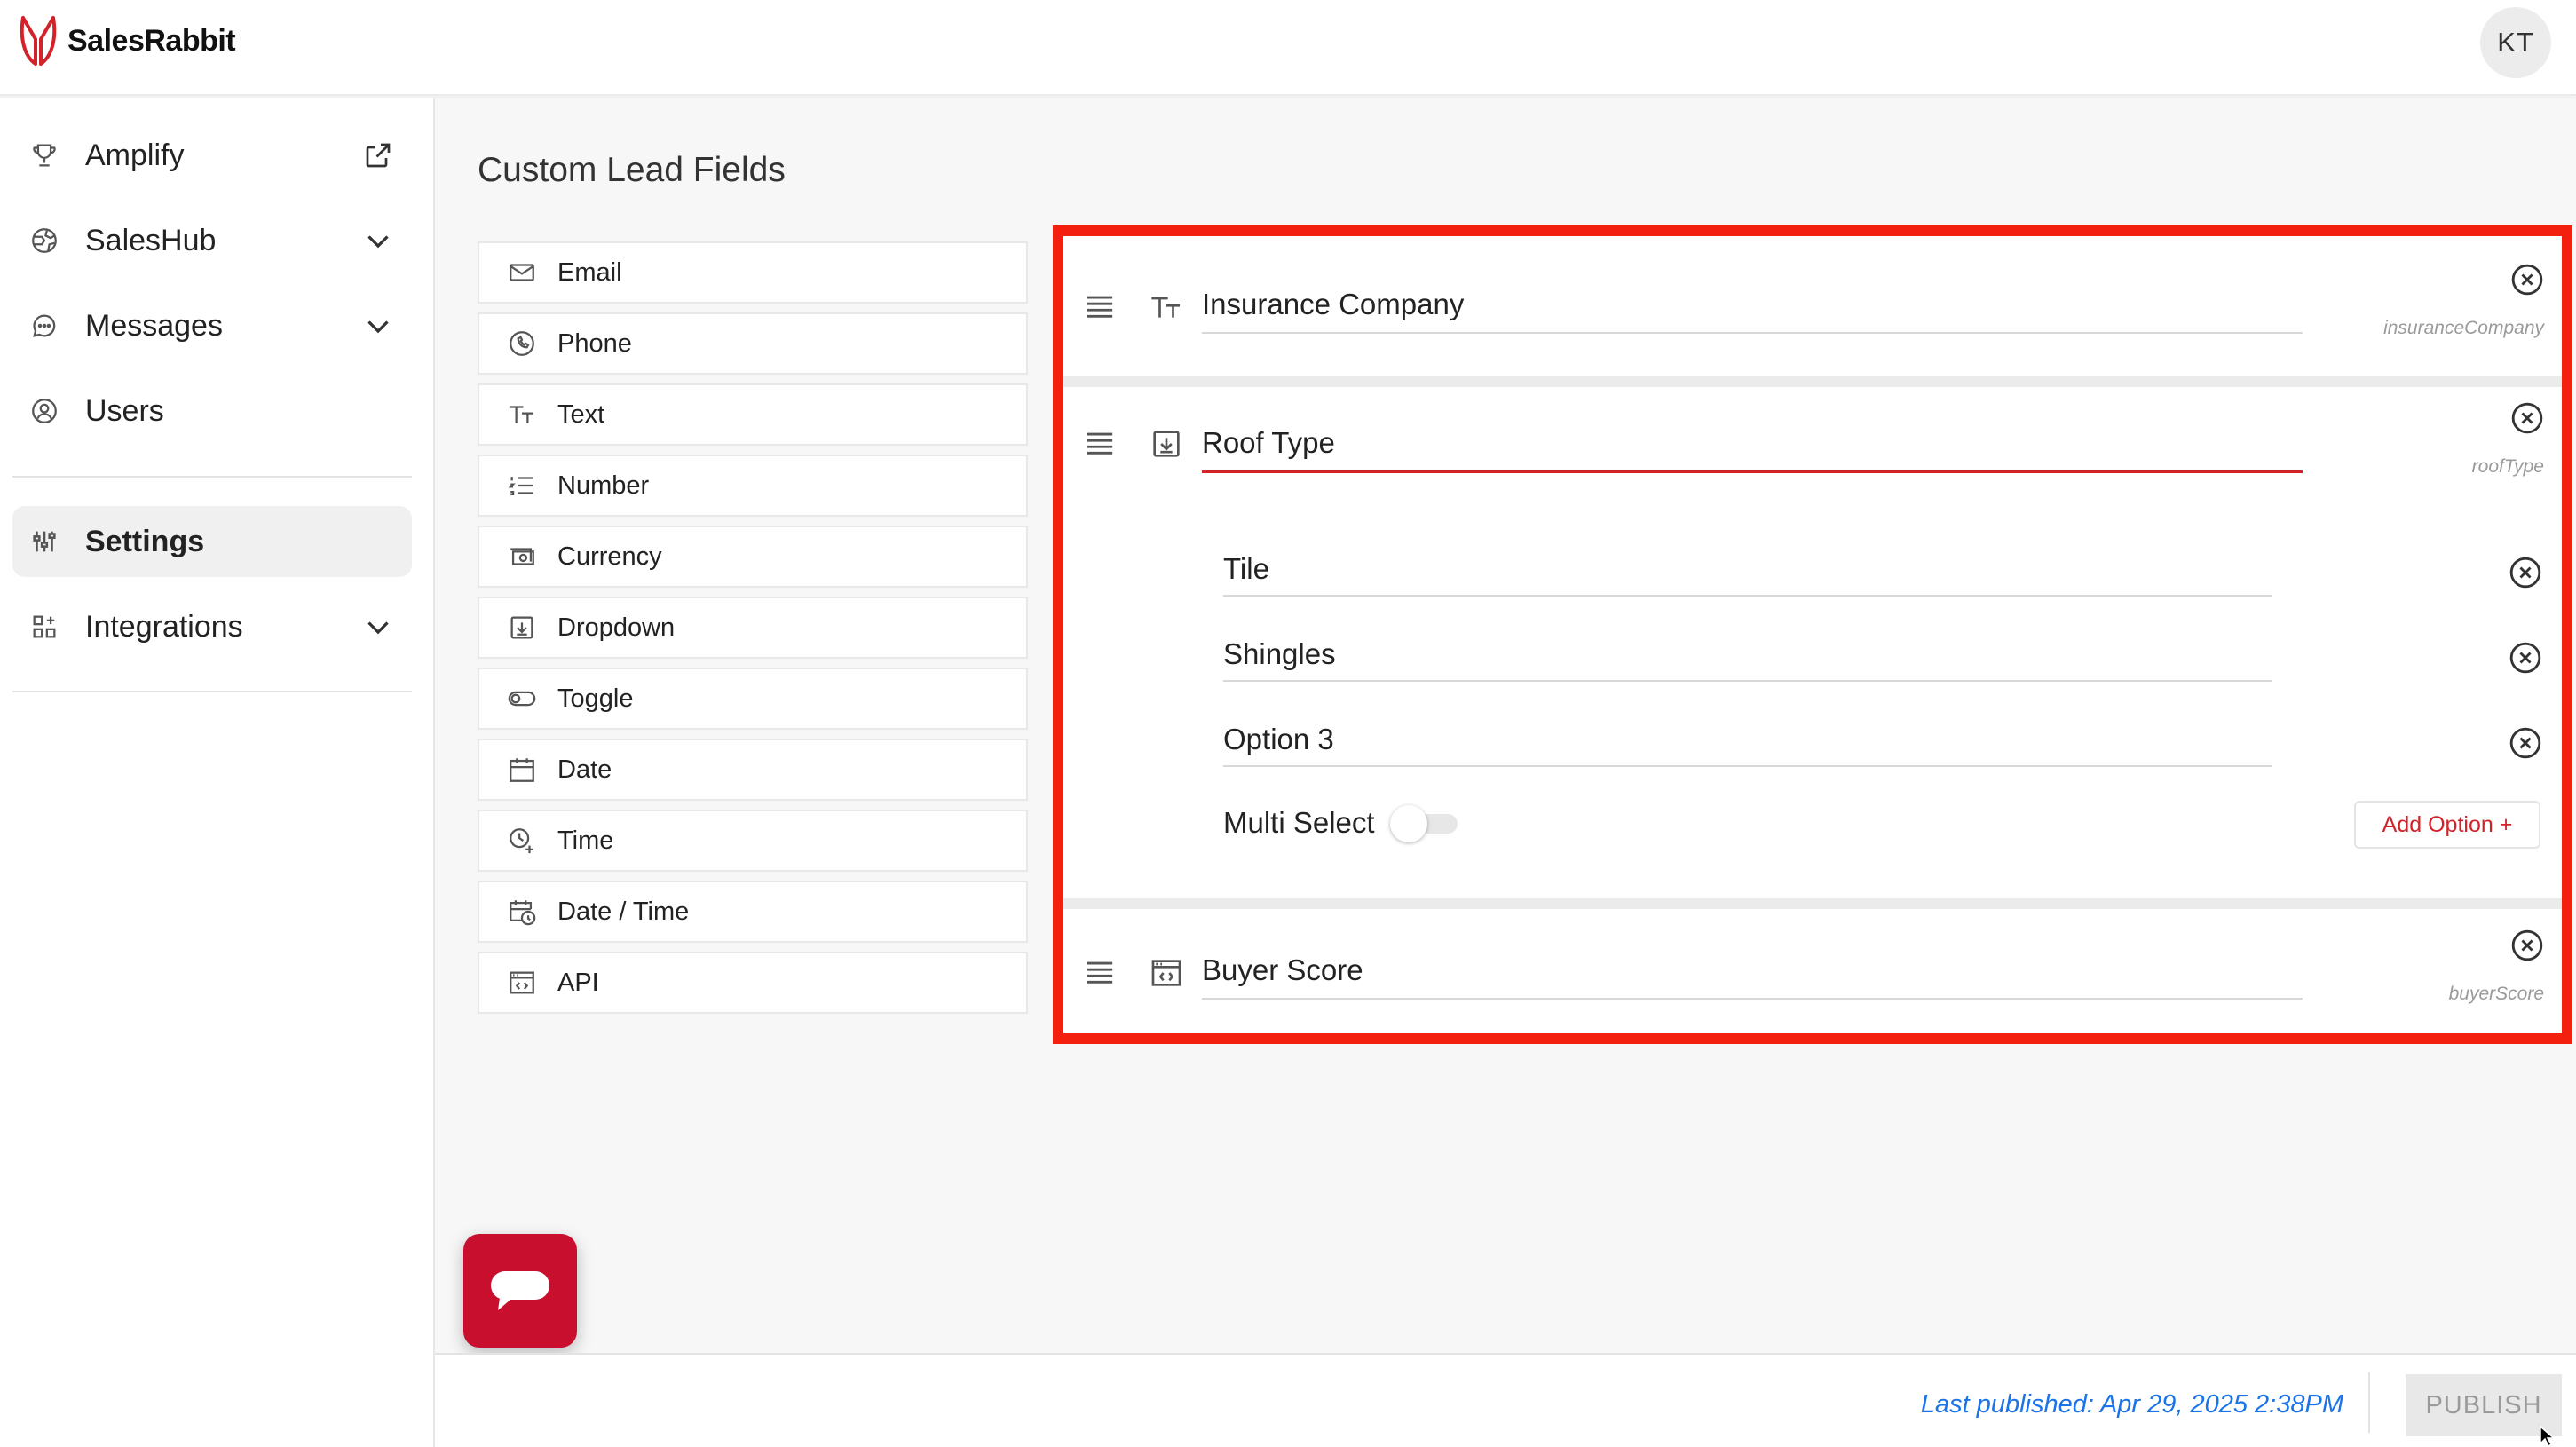  What do you see at coordinates (212, 155) in the screenshot?
I see `sidebar-item-amplify: Amplify` at bounding box center [212, 155].